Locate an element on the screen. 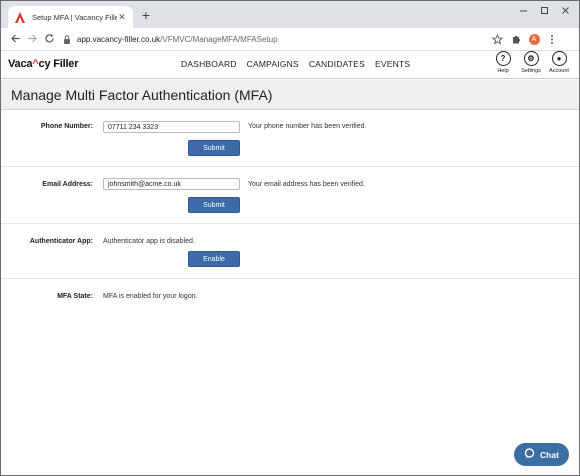 The width and height of the screenshot is (580, 476). forward-arrow-icon is located at coordinates (32, 40).